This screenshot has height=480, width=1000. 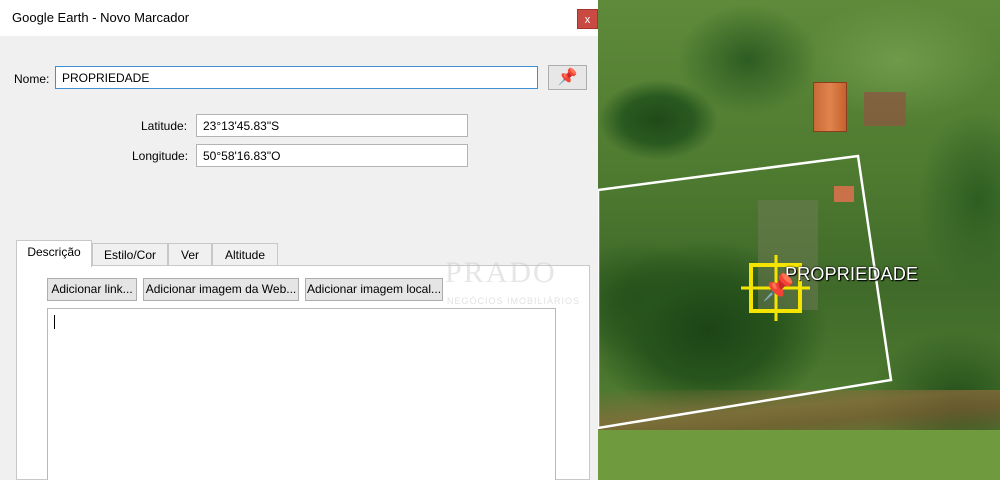 I want to click on tab-estilo-cor: Estilo/Cor, so click(x=130, y=254).